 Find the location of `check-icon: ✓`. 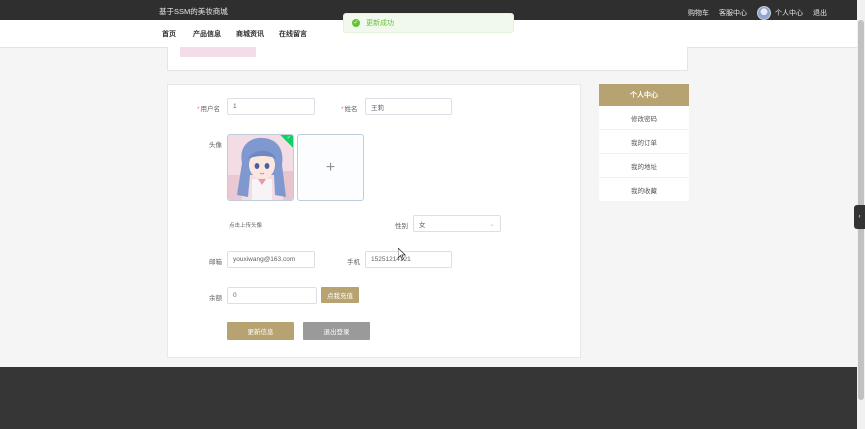

check-icon: ✓ is located at coordinates (288, 138).